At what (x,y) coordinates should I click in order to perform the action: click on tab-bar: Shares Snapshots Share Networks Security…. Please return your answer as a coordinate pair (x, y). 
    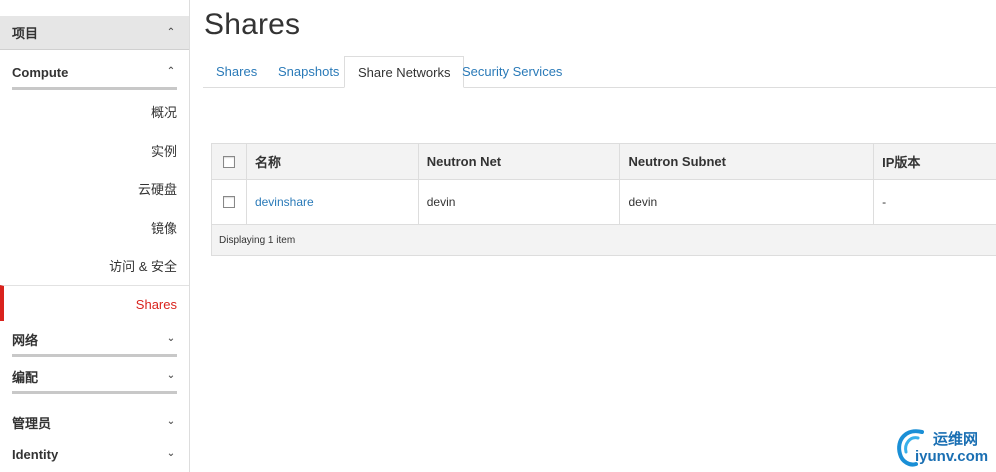
    Looking at the image, I should click on (599, 72).